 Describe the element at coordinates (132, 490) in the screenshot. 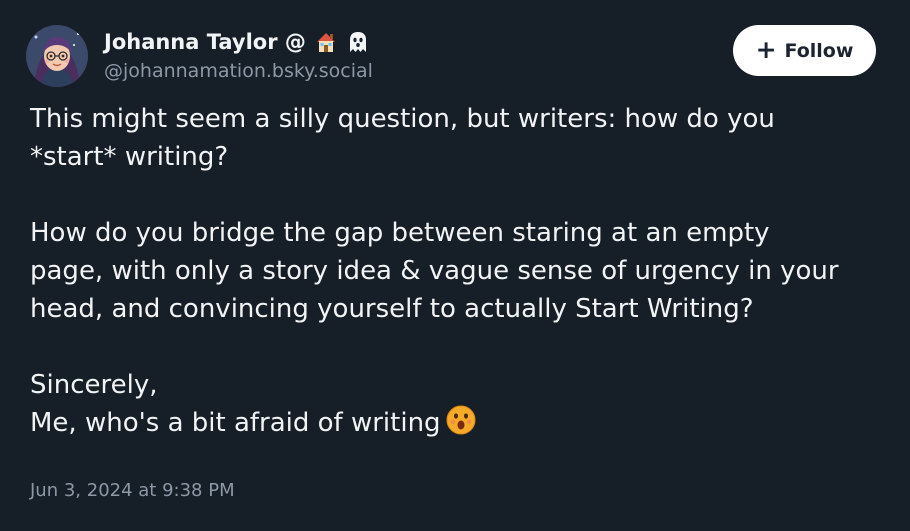

I see `post-timestamp: Jun 3, 2024 at 9:38 PM` at that location.